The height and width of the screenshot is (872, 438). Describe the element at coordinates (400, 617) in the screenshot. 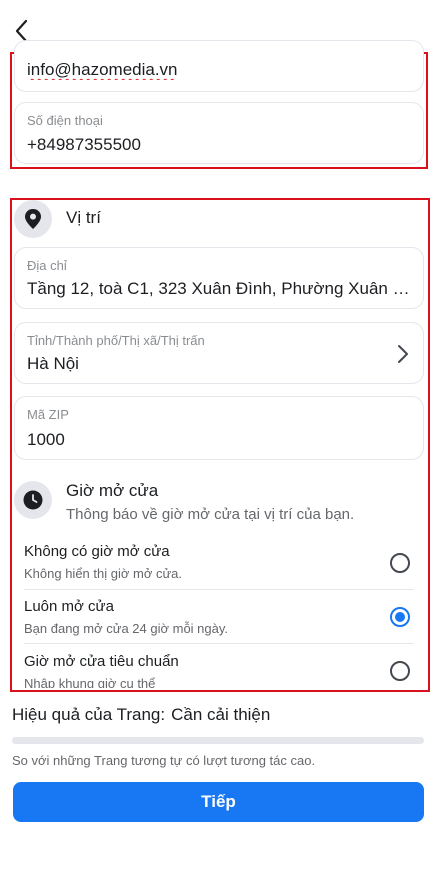

I see `hours-option-always-open-radio` at that location.